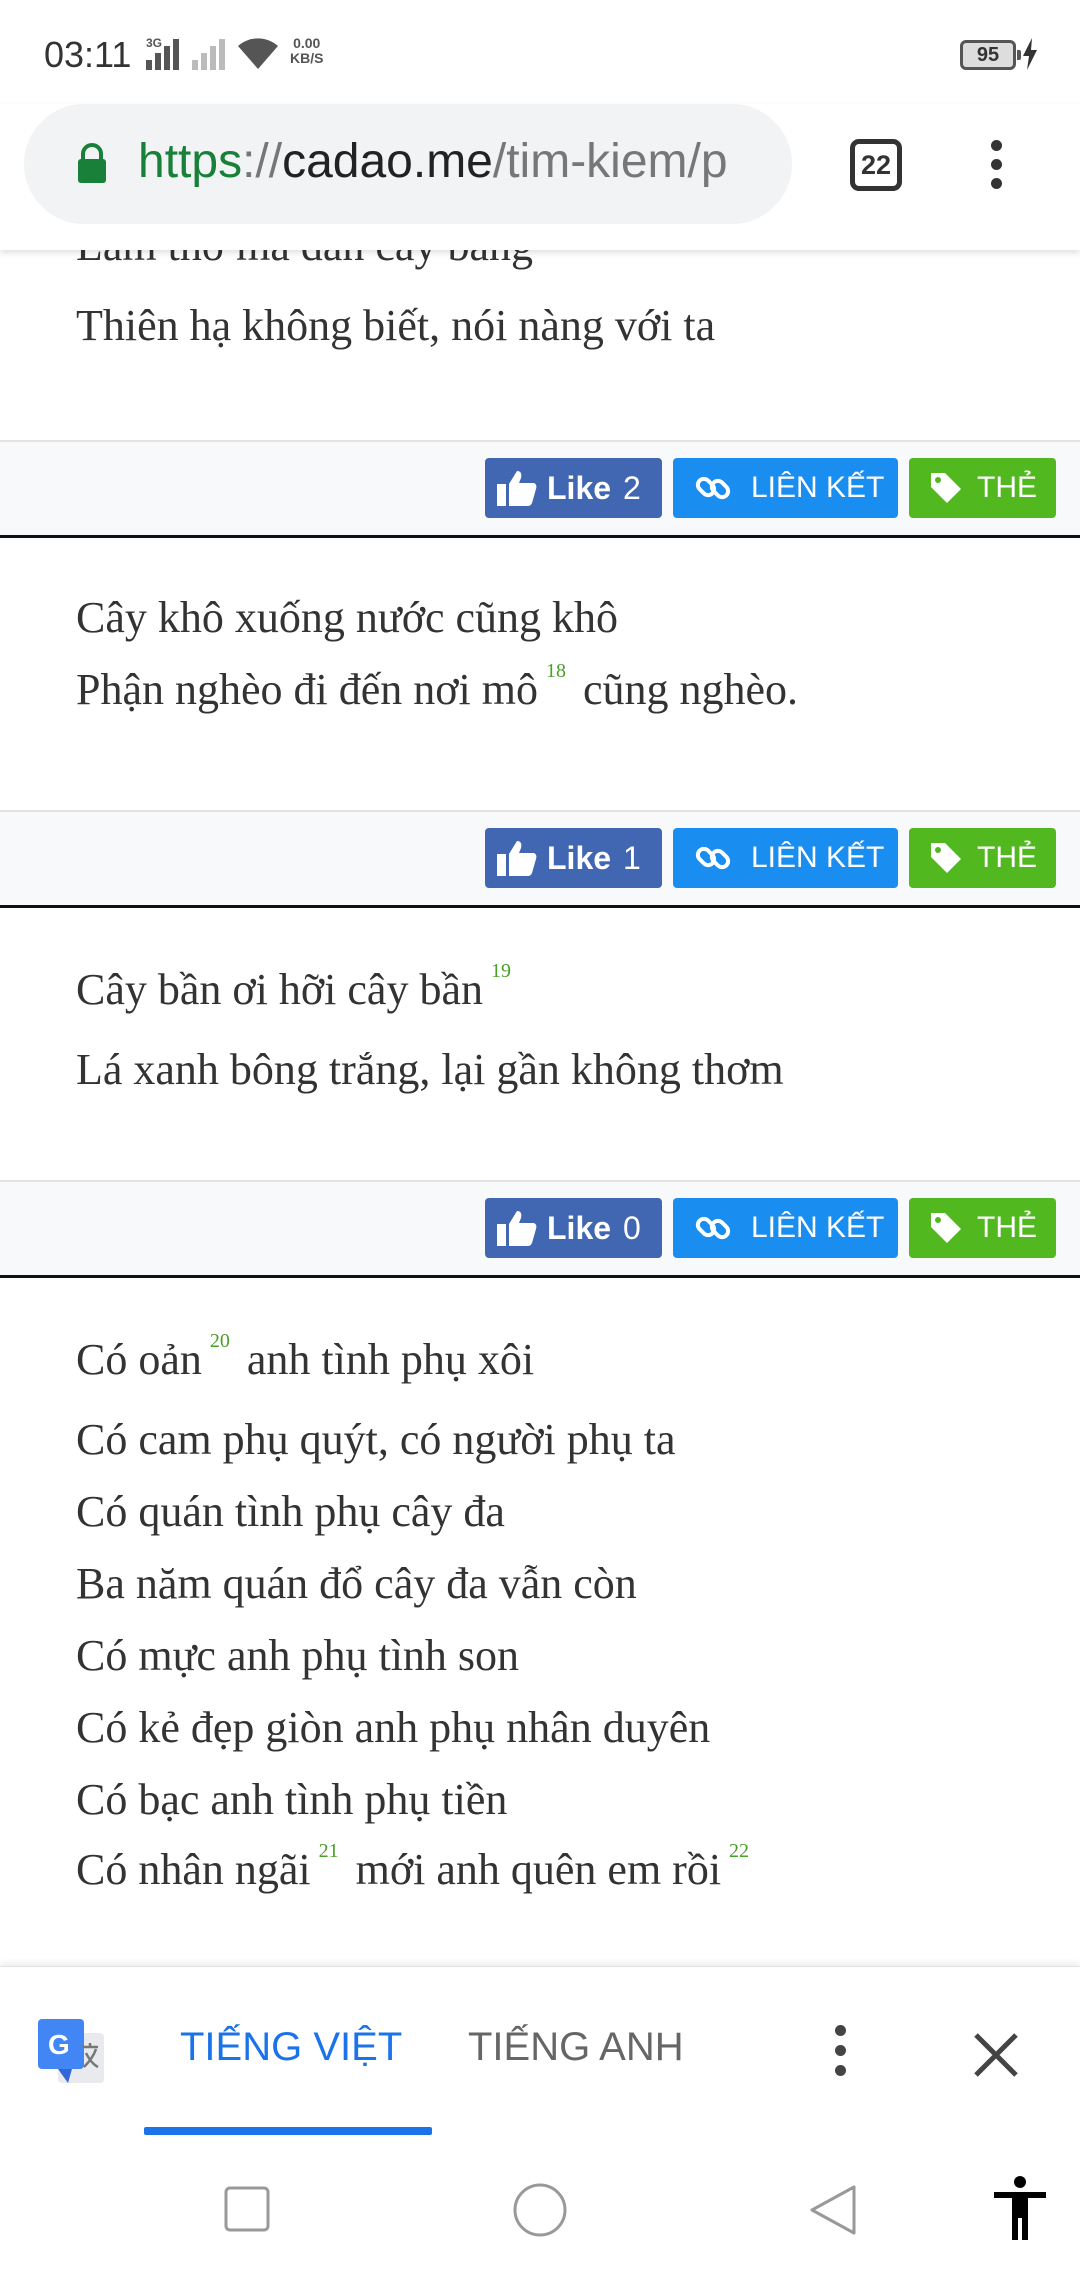 This screenshot has width=1080, height=2280. Describe the element at coordinates (540, 52) in the screenshot. I see `status-bar: 03:11 3G 0.00 KB/S 95` at that location.